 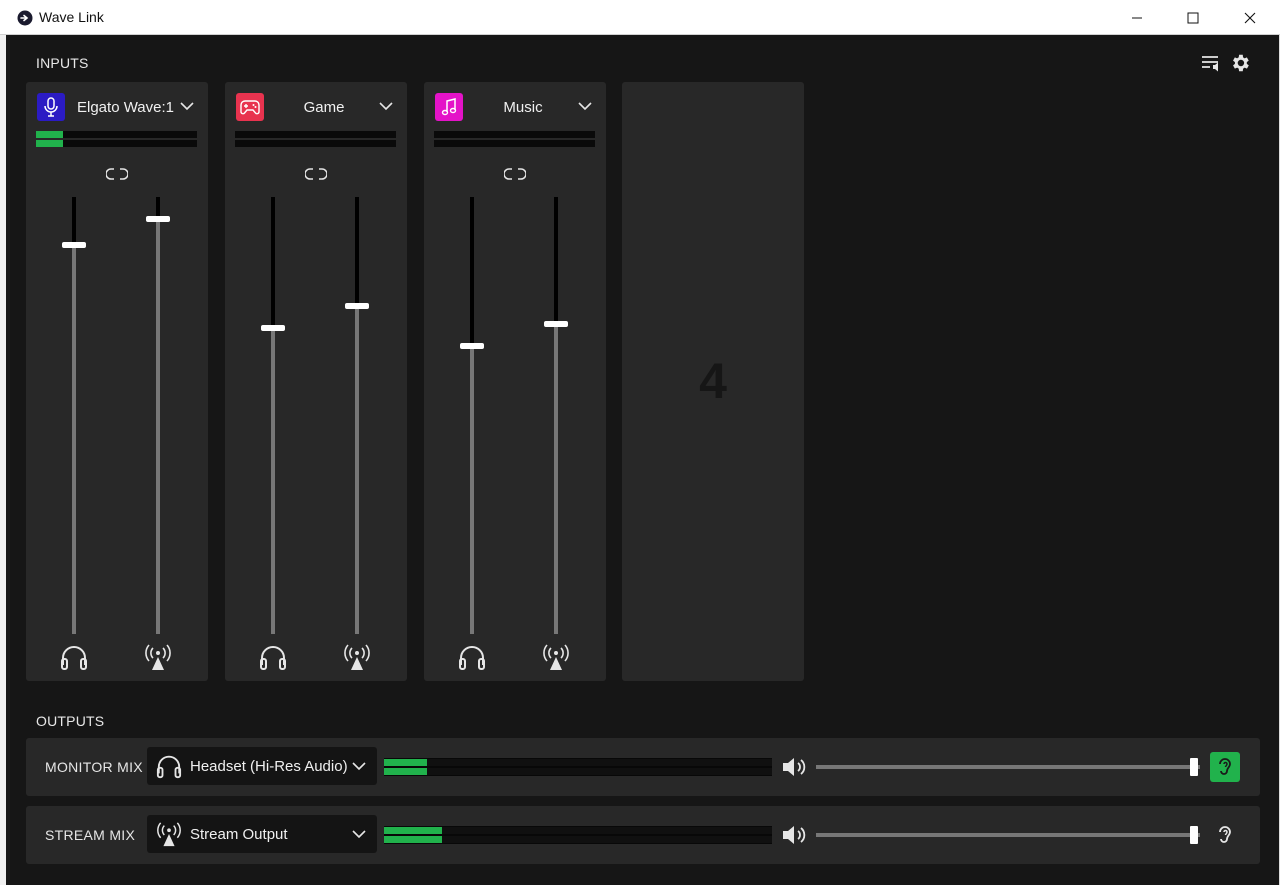 I want to click on channel-header: Elgato Wave:1, so click(x=117, y=107).